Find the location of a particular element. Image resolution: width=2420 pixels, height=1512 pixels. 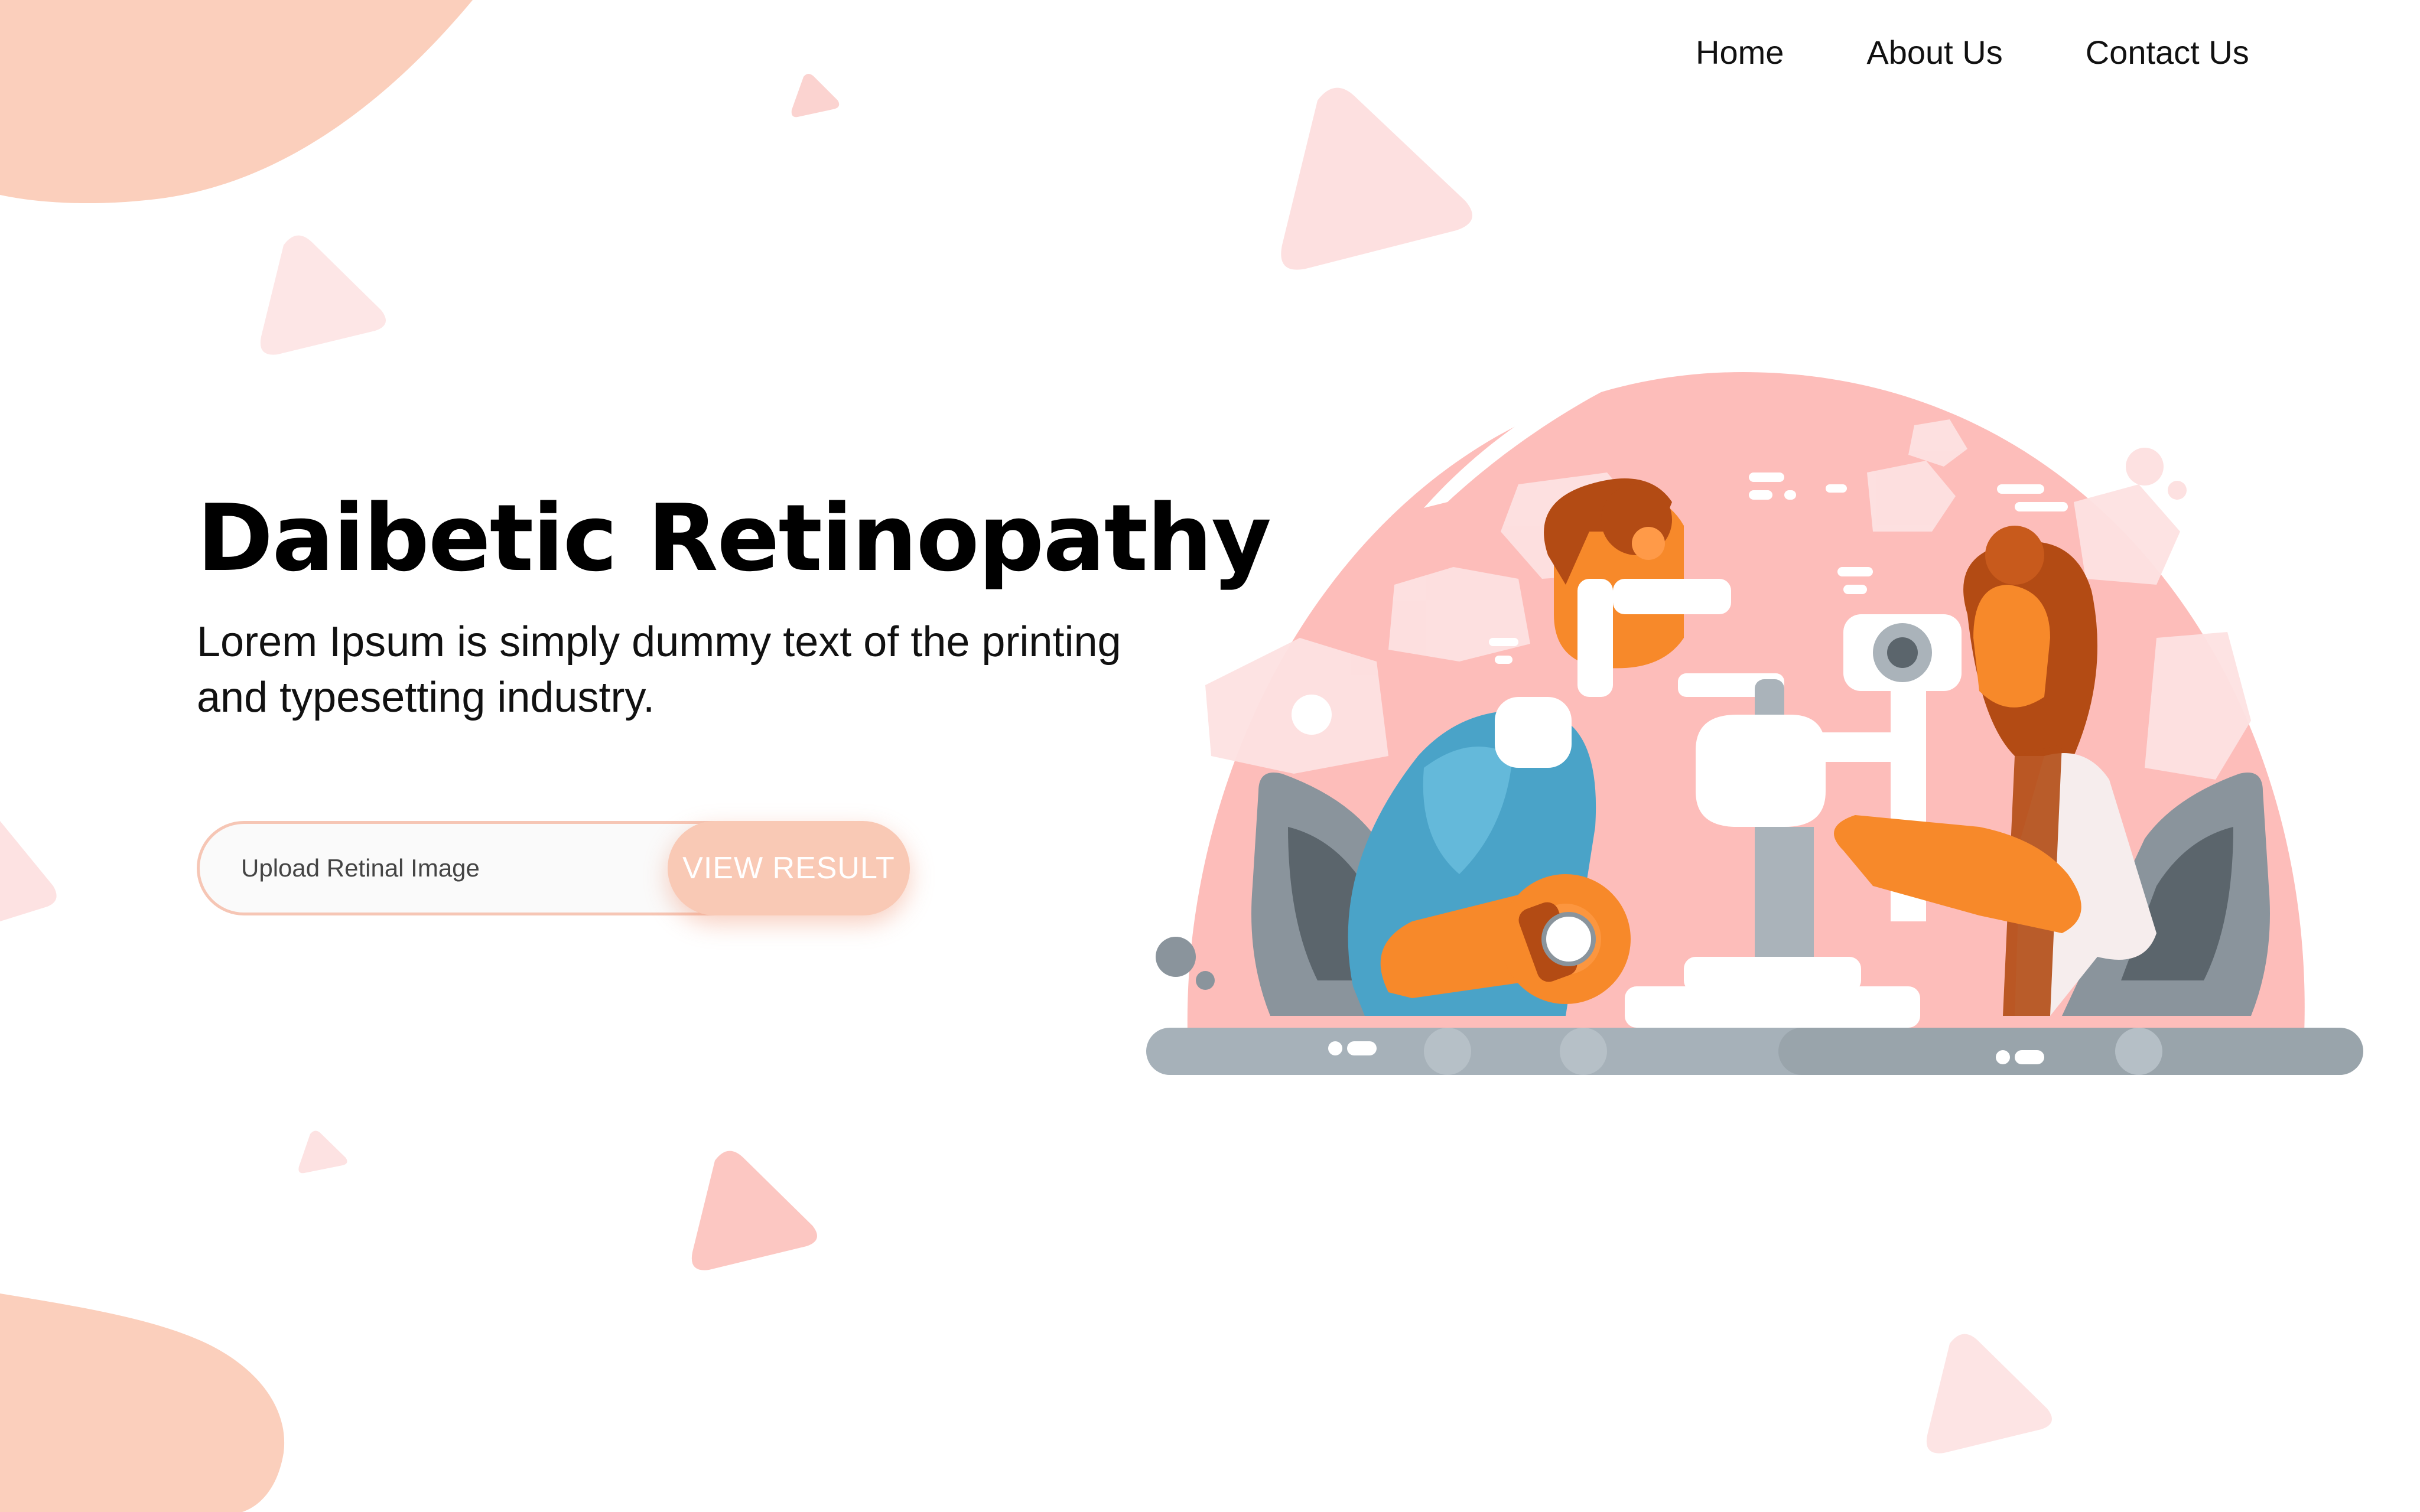

top-nav: Home About Us Contact Us is located at coordinates (1987, 52).